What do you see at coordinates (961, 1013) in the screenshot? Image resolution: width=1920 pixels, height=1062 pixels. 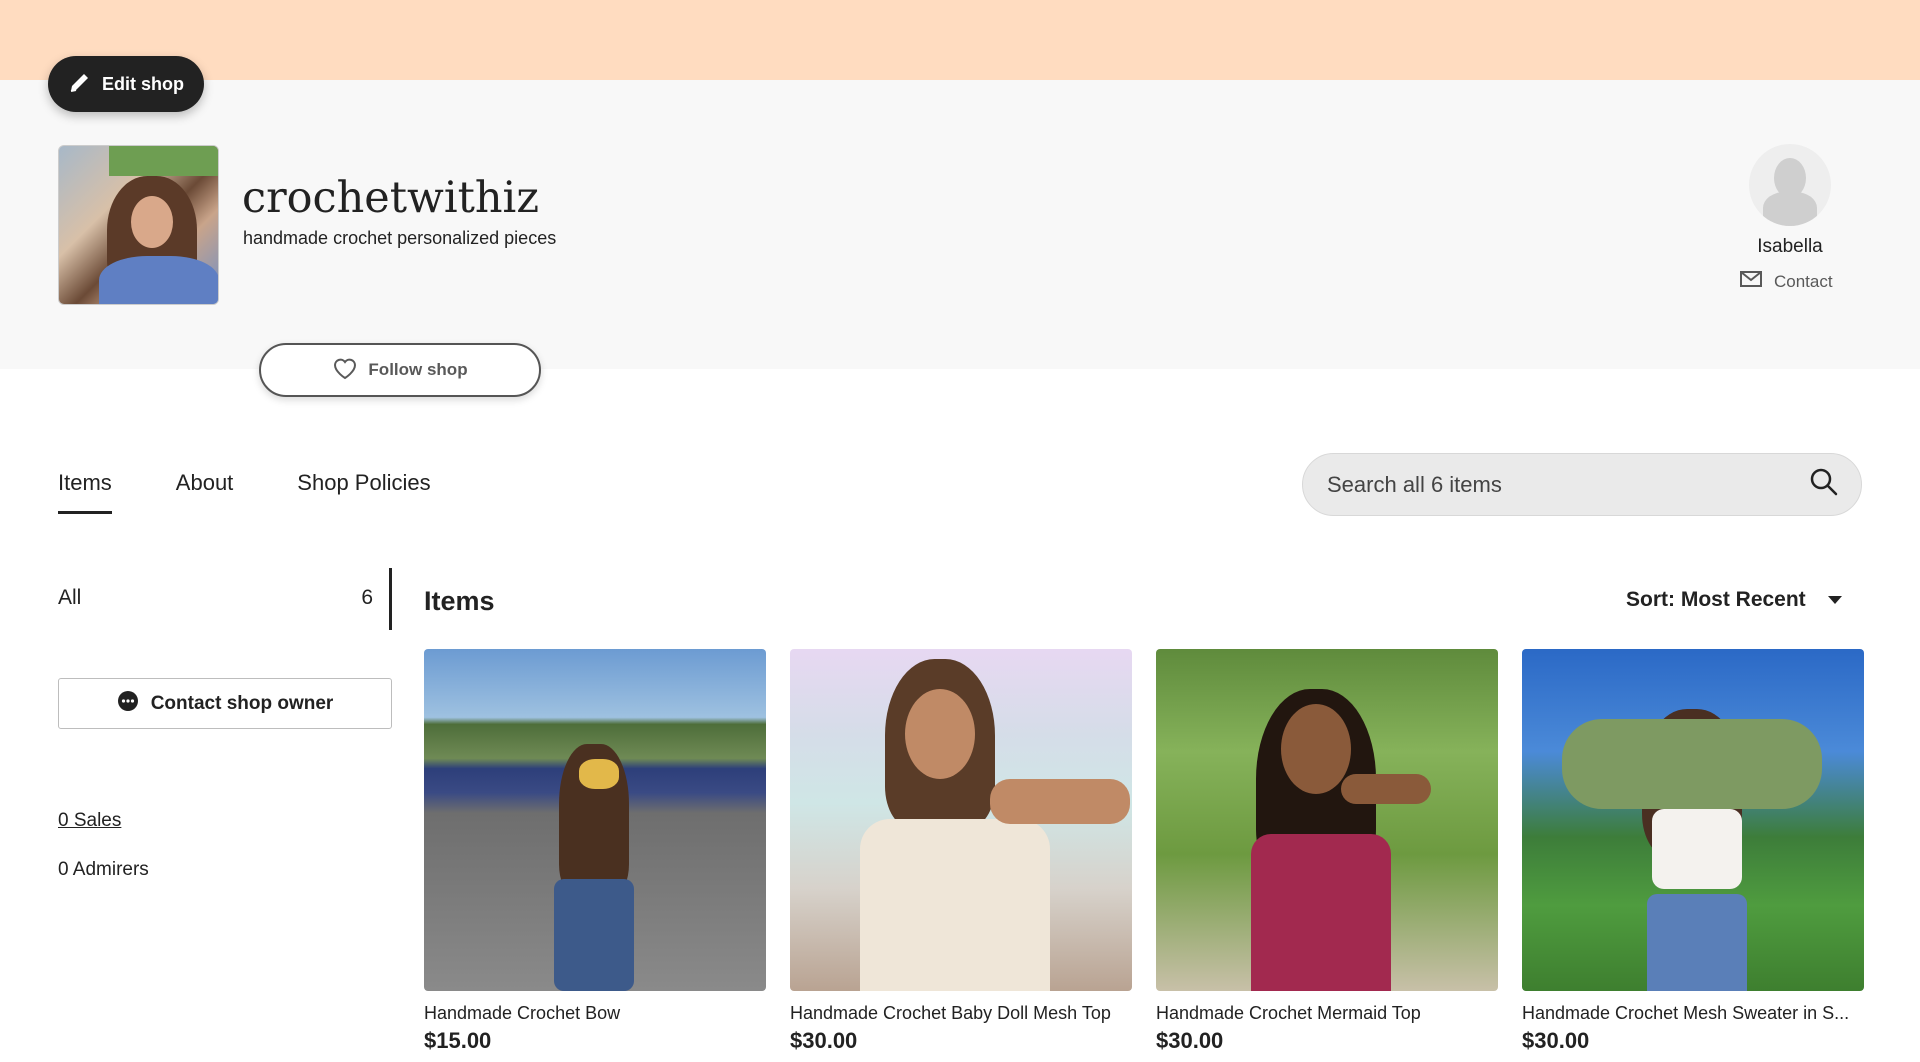 I see `product-name: Handmade Crochet Baby Doll Mesh Top` at bounding box center [961, 1013].